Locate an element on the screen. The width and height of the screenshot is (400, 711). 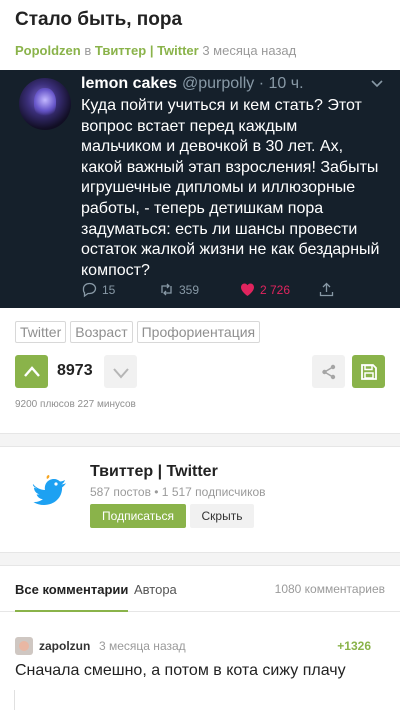
subscribe-button: Подписаться is located at coordinates (138, 516).